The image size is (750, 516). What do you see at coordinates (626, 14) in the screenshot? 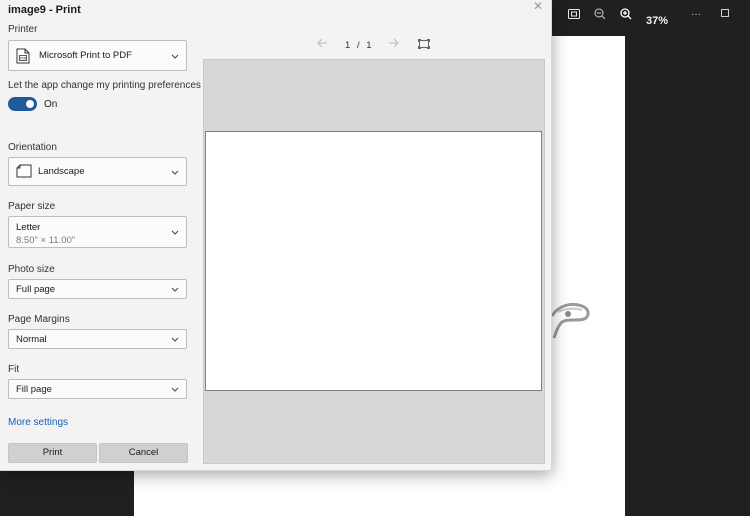
I see `zoom-in-icon` at bounding box center [626, 14].